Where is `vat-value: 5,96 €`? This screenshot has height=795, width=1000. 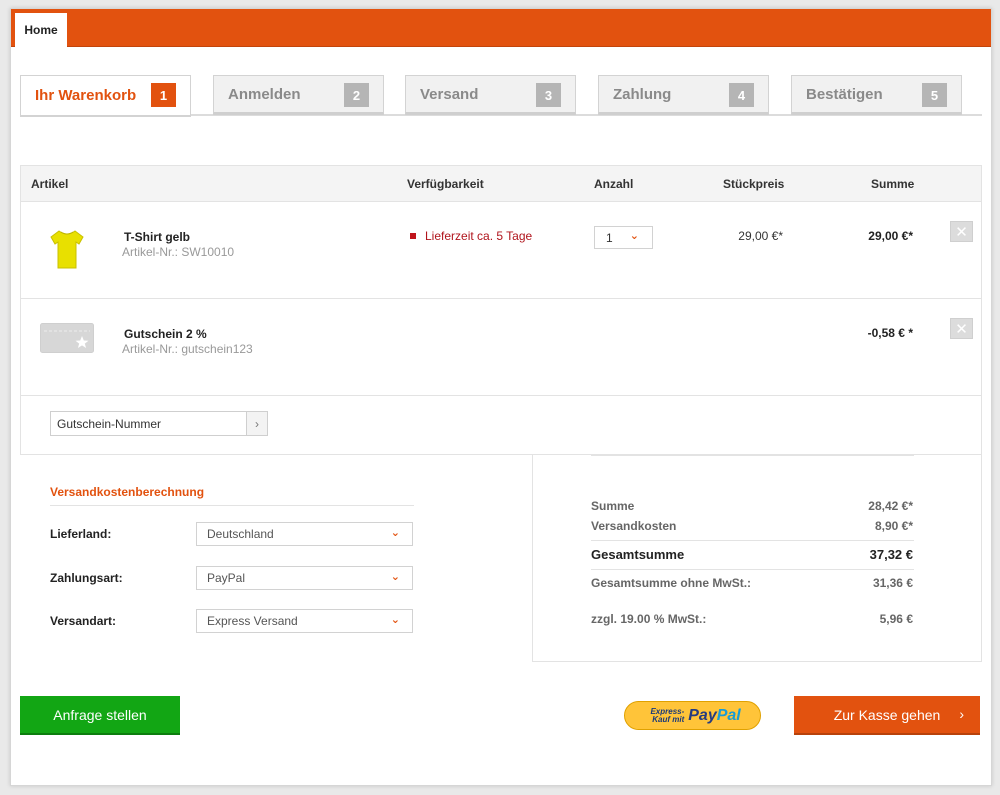 vat-value: 5,96 € is located at coordinates (896, 619).